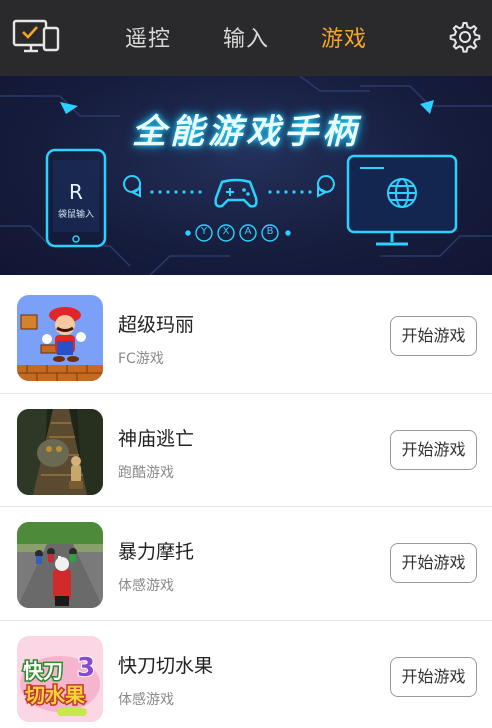 The image size is (492, 728). I want to click on road-rash-thumbnail, so click(60, 565).